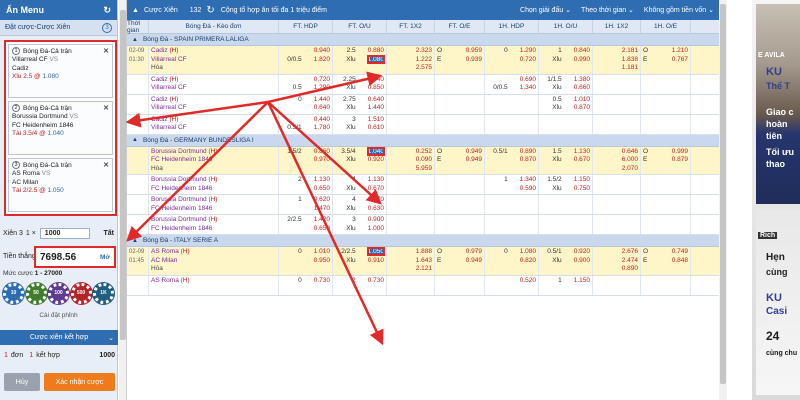 The image size is (800, 400). I want to click on odd-value: 0.630, so click(376, 208).